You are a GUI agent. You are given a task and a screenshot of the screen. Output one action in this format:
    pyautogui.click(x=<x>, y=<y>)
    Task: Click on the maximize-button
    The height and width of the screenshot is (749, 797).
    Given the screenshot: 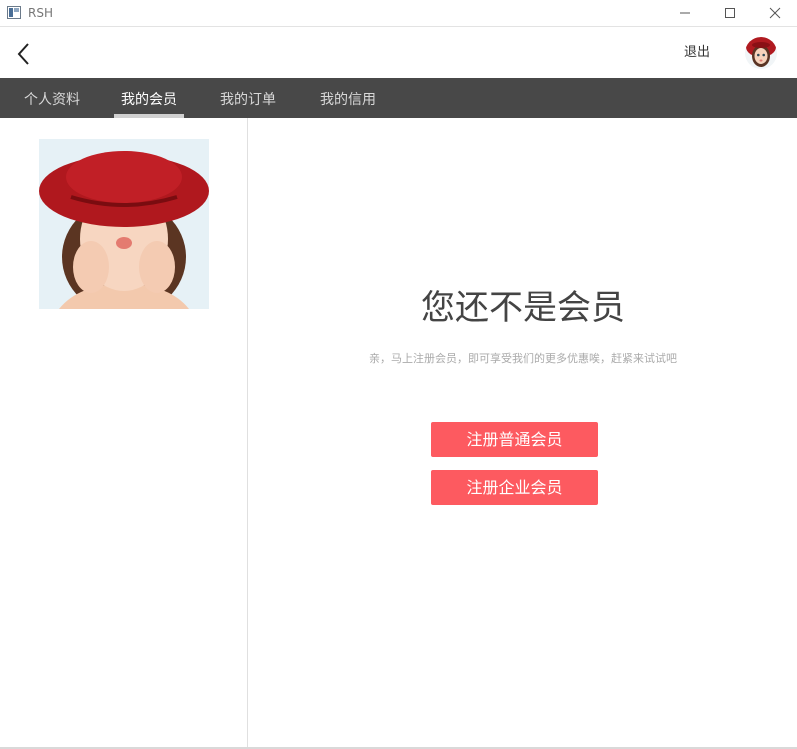 What is the action you would take?
    pyautogui.click(x=730, y=13)
    